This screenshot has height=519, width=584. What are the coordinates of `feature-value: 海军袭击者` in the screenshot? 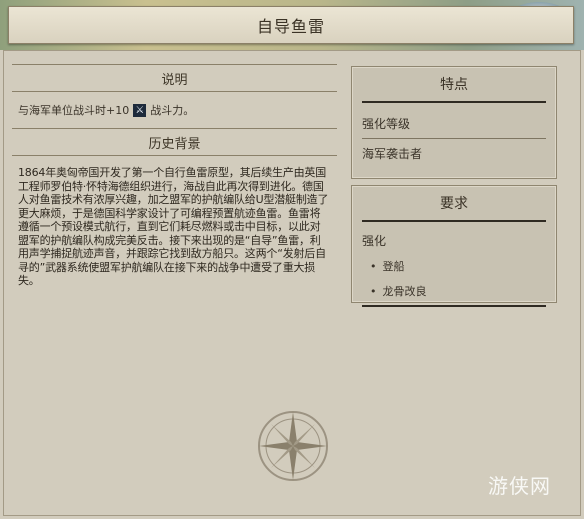 It's located at (454, 153).